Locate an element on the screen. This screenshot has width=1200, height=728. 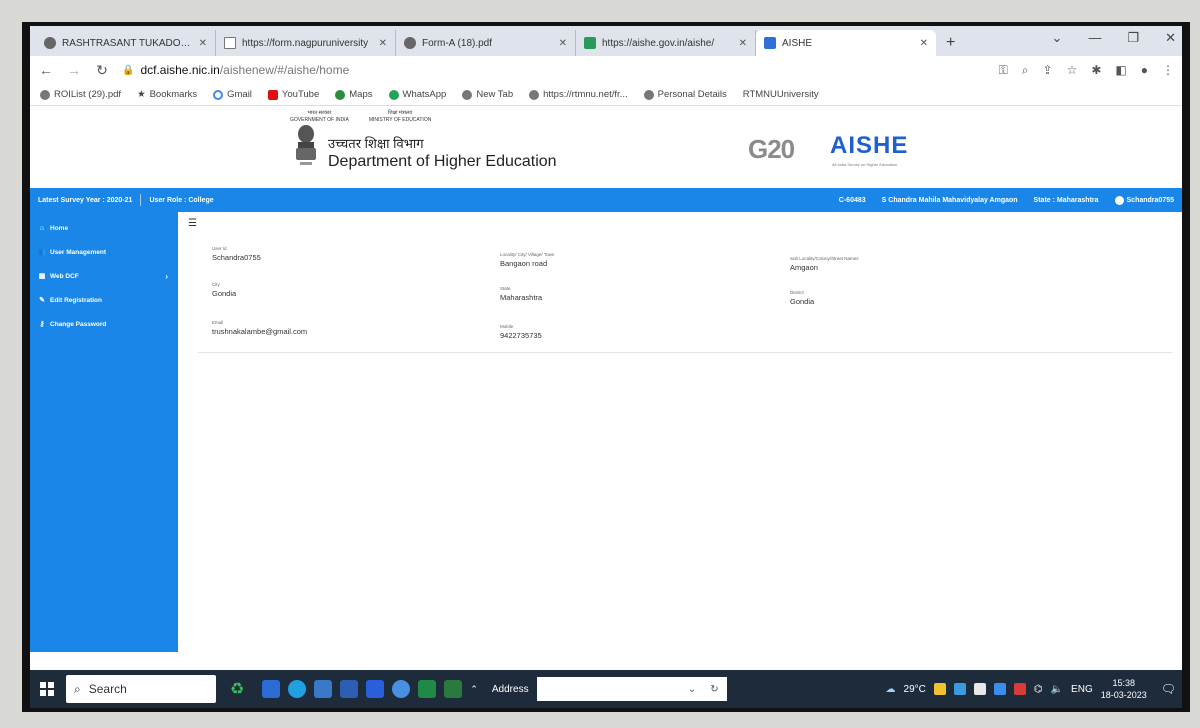
new-tab-button: + is located at coordinates (950, 45).